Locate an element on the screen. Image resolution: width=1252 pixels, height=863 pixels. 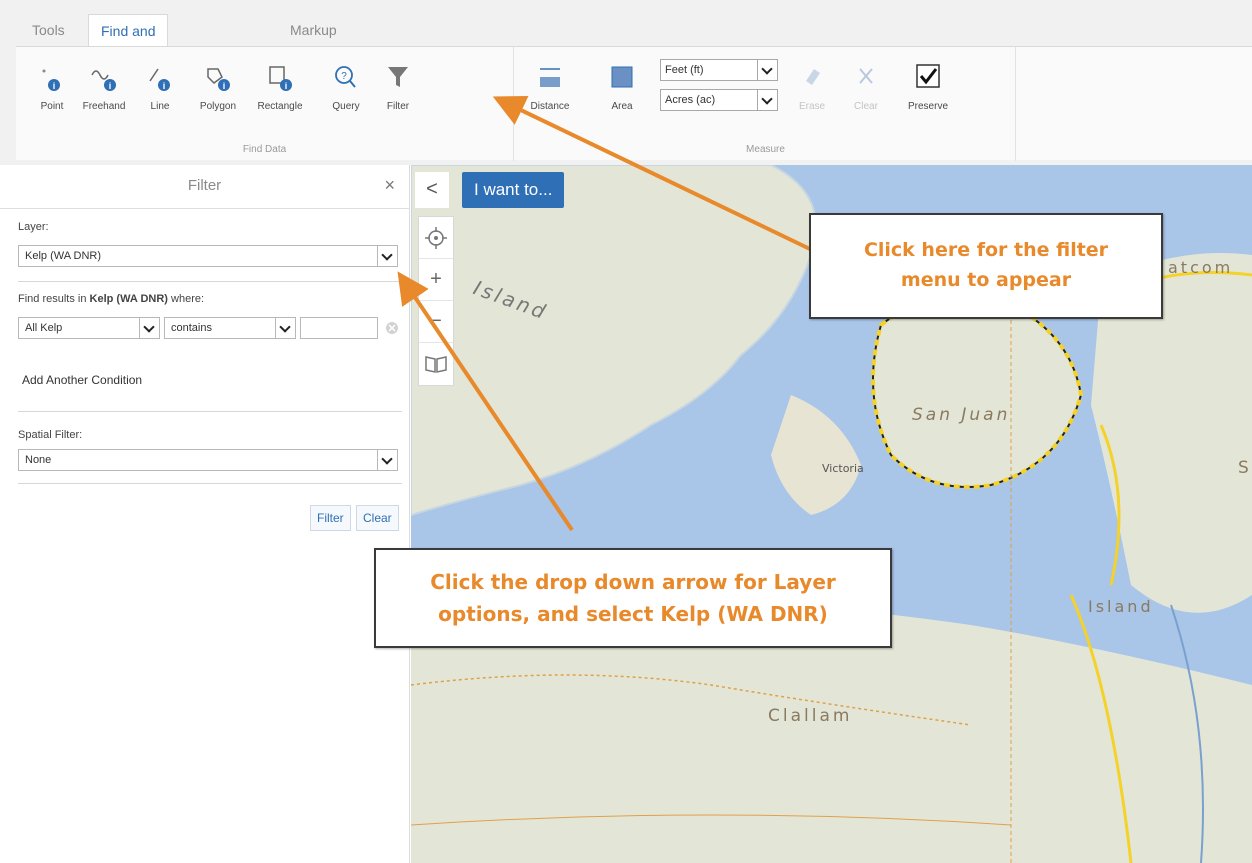
callout-layer-options-line-2: options, and select Kelp (WA DNR) is located at coordinates (633, 614).